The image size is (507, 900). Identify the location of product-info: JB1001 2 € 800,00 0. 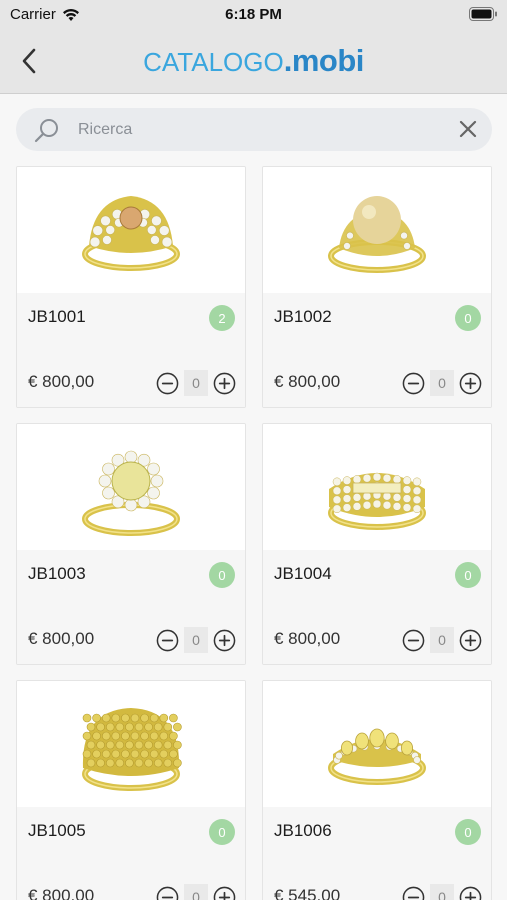
(131, 350).